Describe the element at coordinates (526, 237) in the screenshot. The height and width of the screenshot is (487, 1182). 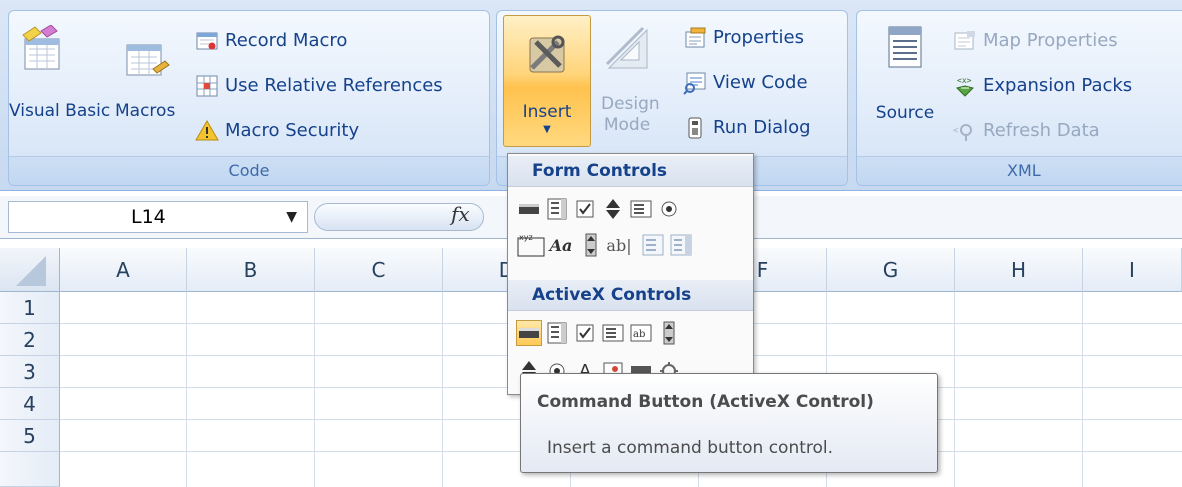
I see `svg-text: xyz` at that location.